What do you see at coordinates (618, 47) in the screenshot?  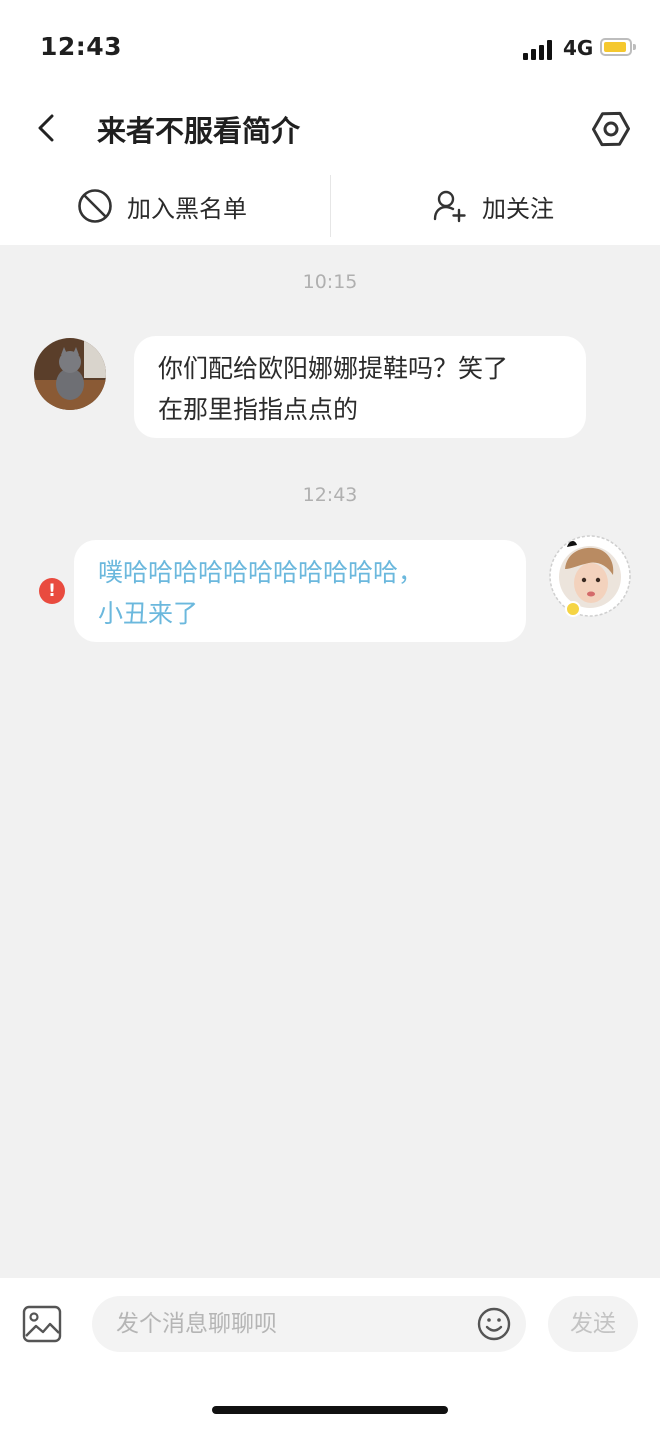 I see `battery-icon` at bounding box center [618, 47].